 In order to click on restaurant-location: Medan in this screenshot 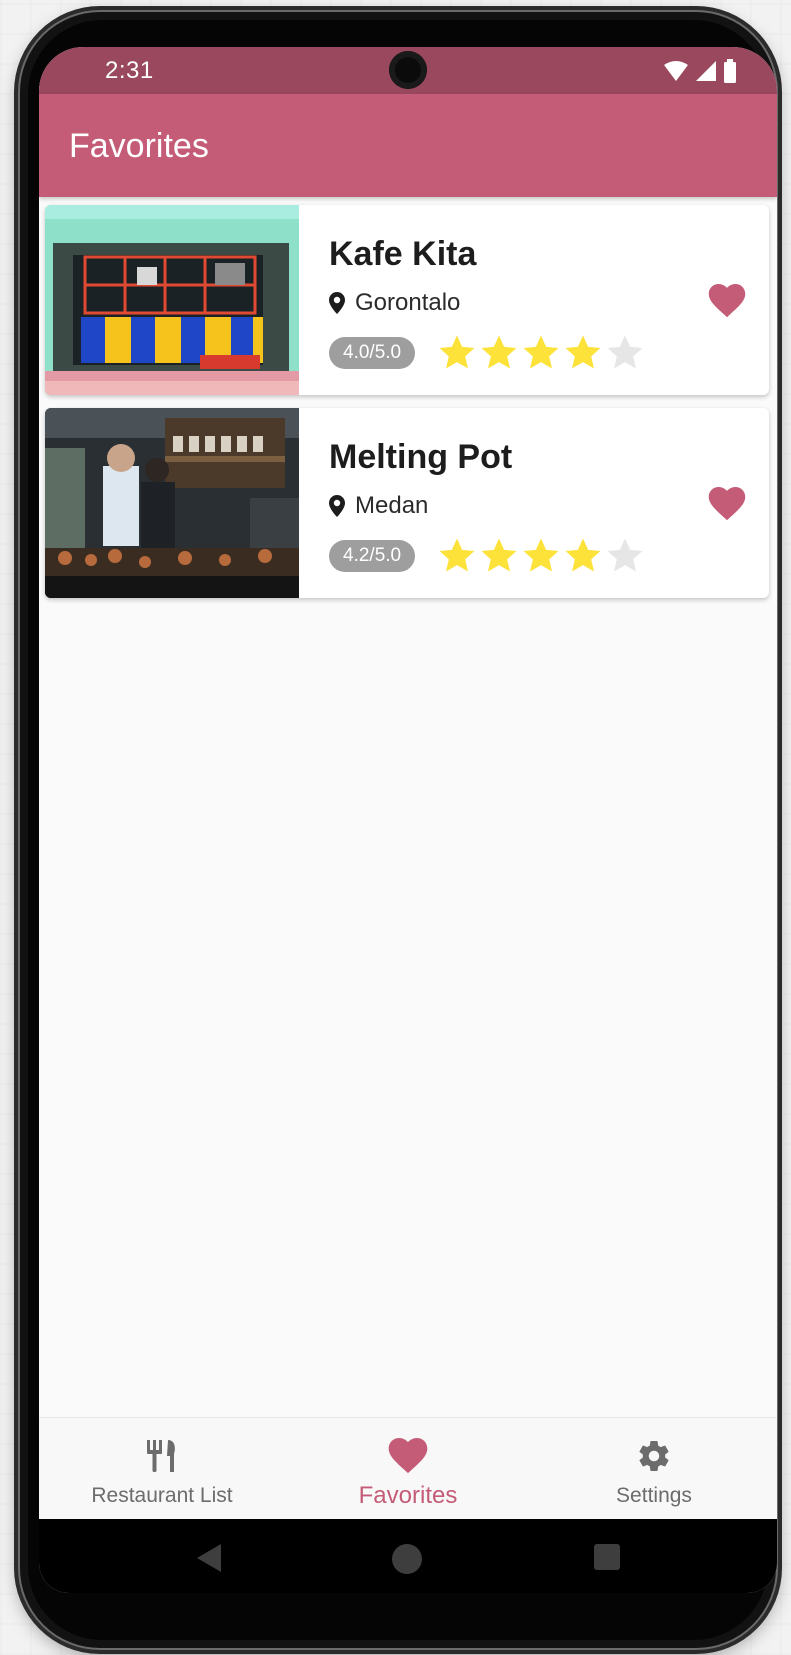, I will do `click(378, 506)`.